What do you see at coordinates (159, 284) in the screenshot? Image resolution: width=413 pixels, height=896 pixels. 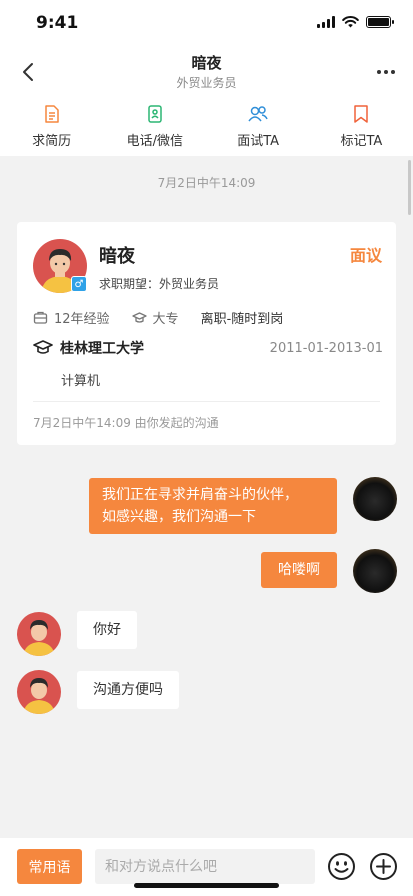 I see `job-expectation: 求职期望：外贸业务员` at bounding box center [159, 284].